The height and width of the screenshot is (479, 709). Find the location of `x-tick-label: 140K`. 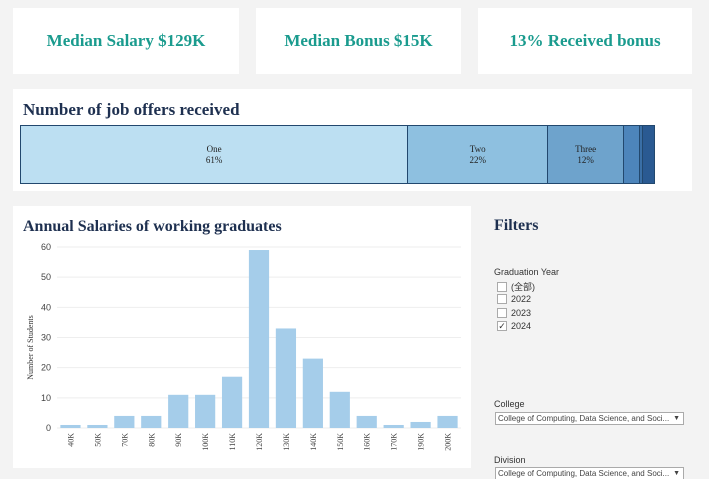

x-tick-label: 140K is located at coordinates (313, 442).